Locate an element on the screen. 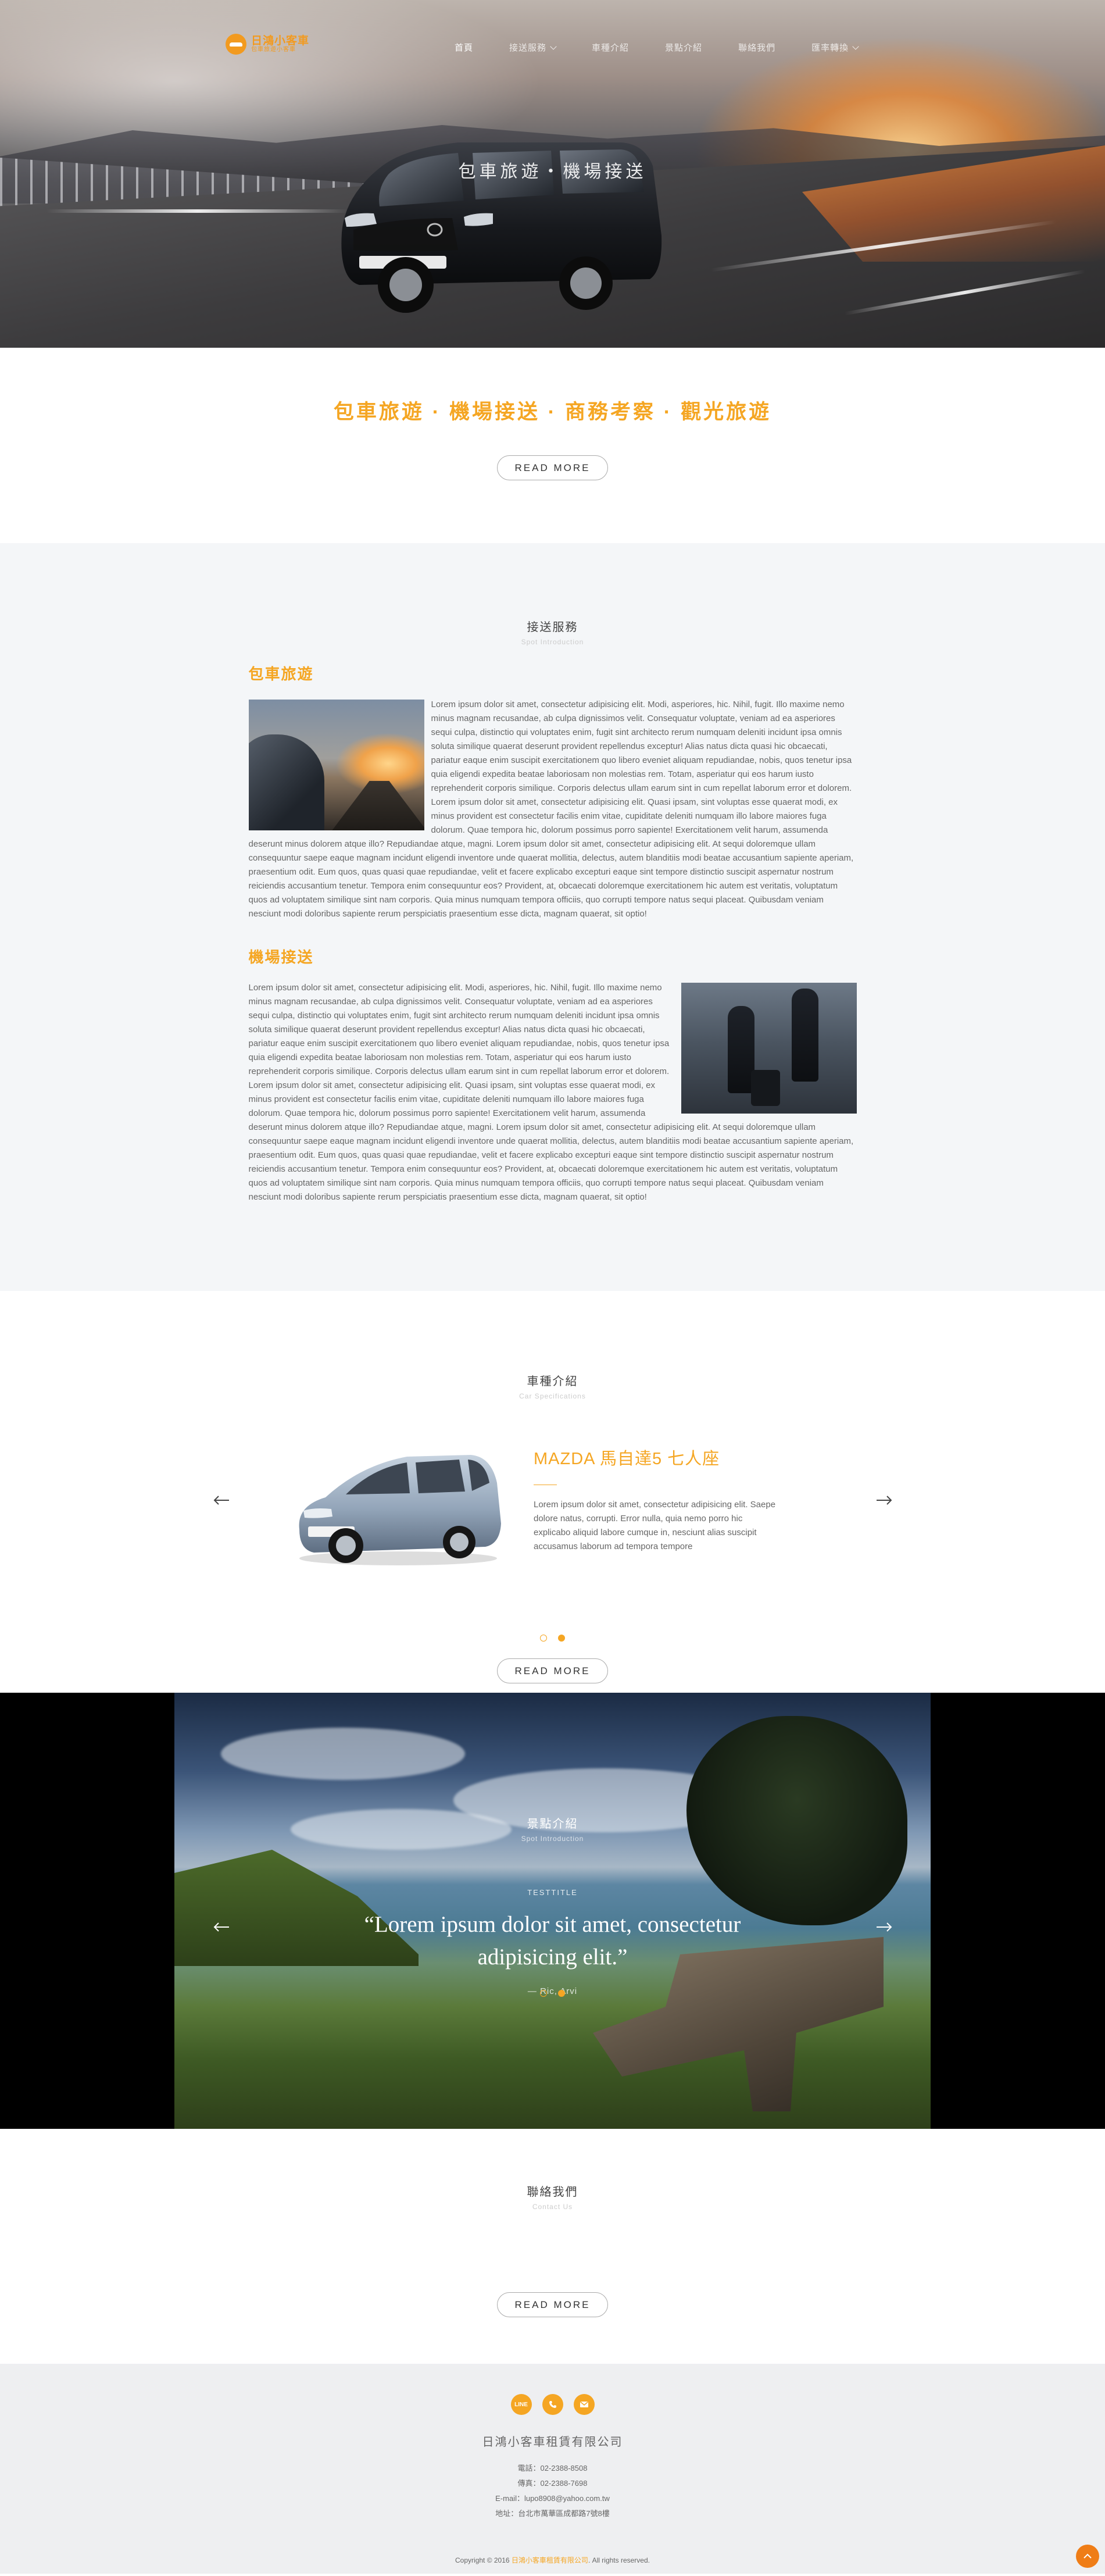  cars-header: 車種介紹 Car Specifications is located at coordinates (552, 1386).